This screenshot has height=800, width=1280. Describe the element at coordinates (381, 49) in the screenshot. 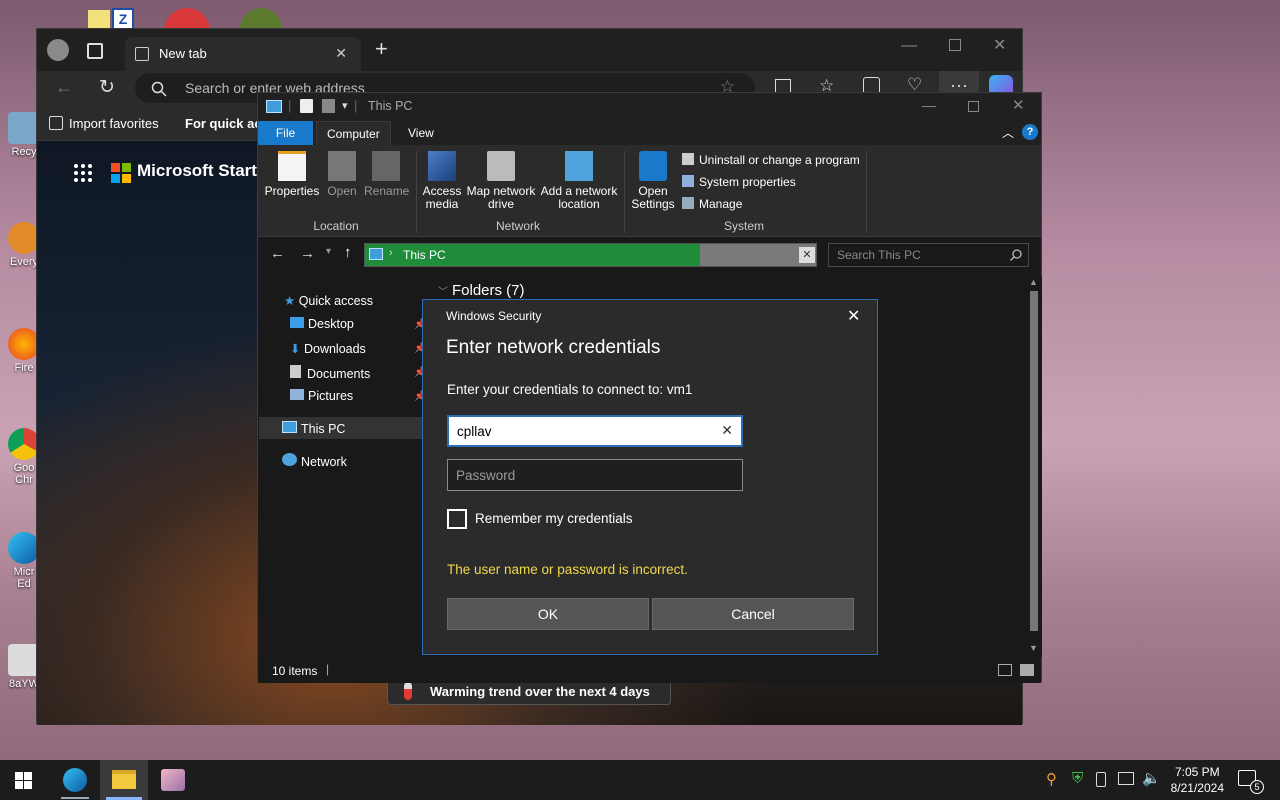

I see `new-tab-button: +` at that location.